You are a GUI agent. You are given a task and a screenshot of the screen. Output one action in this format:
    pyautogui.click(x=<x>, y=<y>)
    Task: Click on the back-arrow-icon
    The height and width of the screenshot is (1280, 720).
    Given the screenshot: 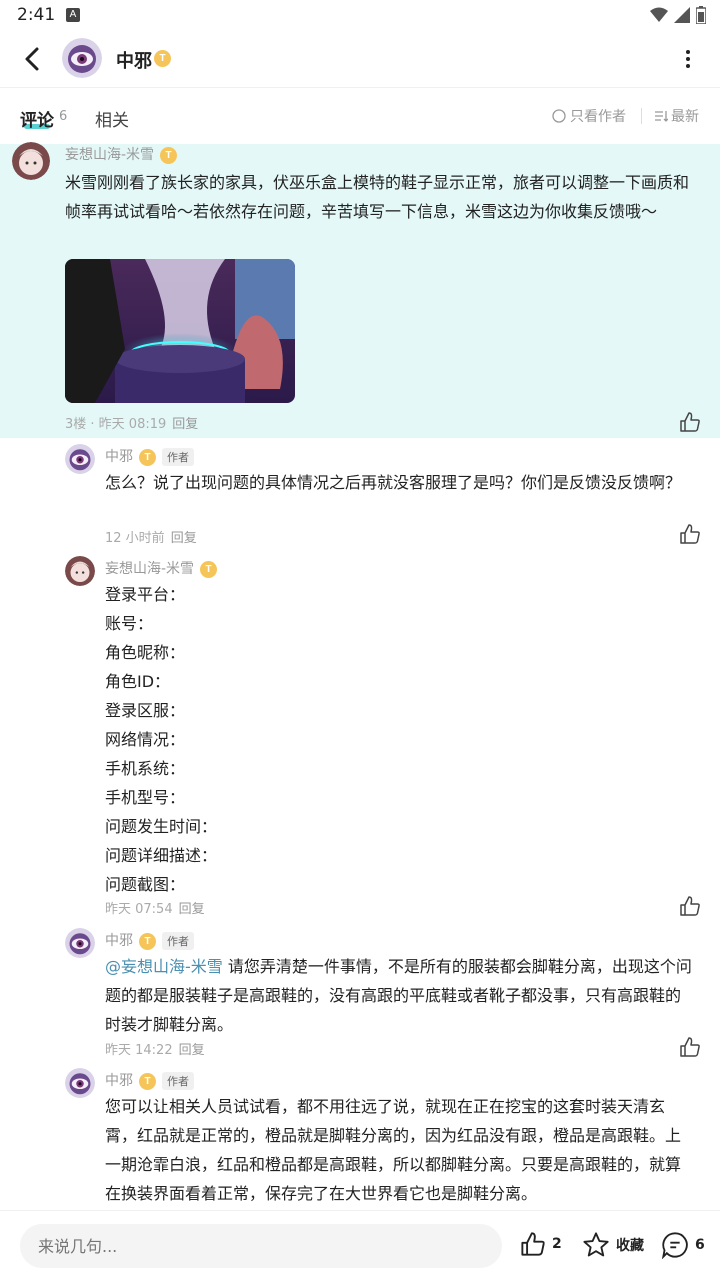 What is the action you would take?
    pyautogui.click(x=33, y=59)
    